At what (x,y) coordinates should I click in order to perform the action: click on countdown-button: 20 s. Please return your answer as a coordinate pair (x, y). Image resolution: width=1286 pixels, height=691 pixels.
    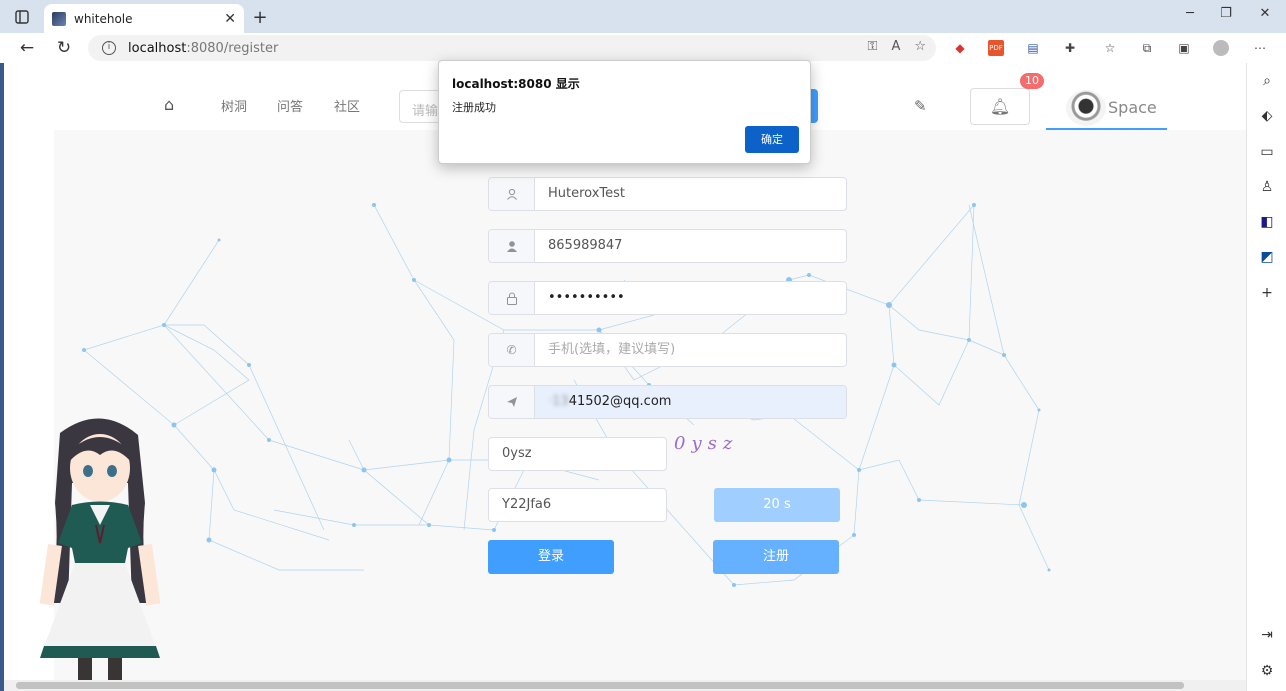
    Looking at the image, I should click on (777, 505).